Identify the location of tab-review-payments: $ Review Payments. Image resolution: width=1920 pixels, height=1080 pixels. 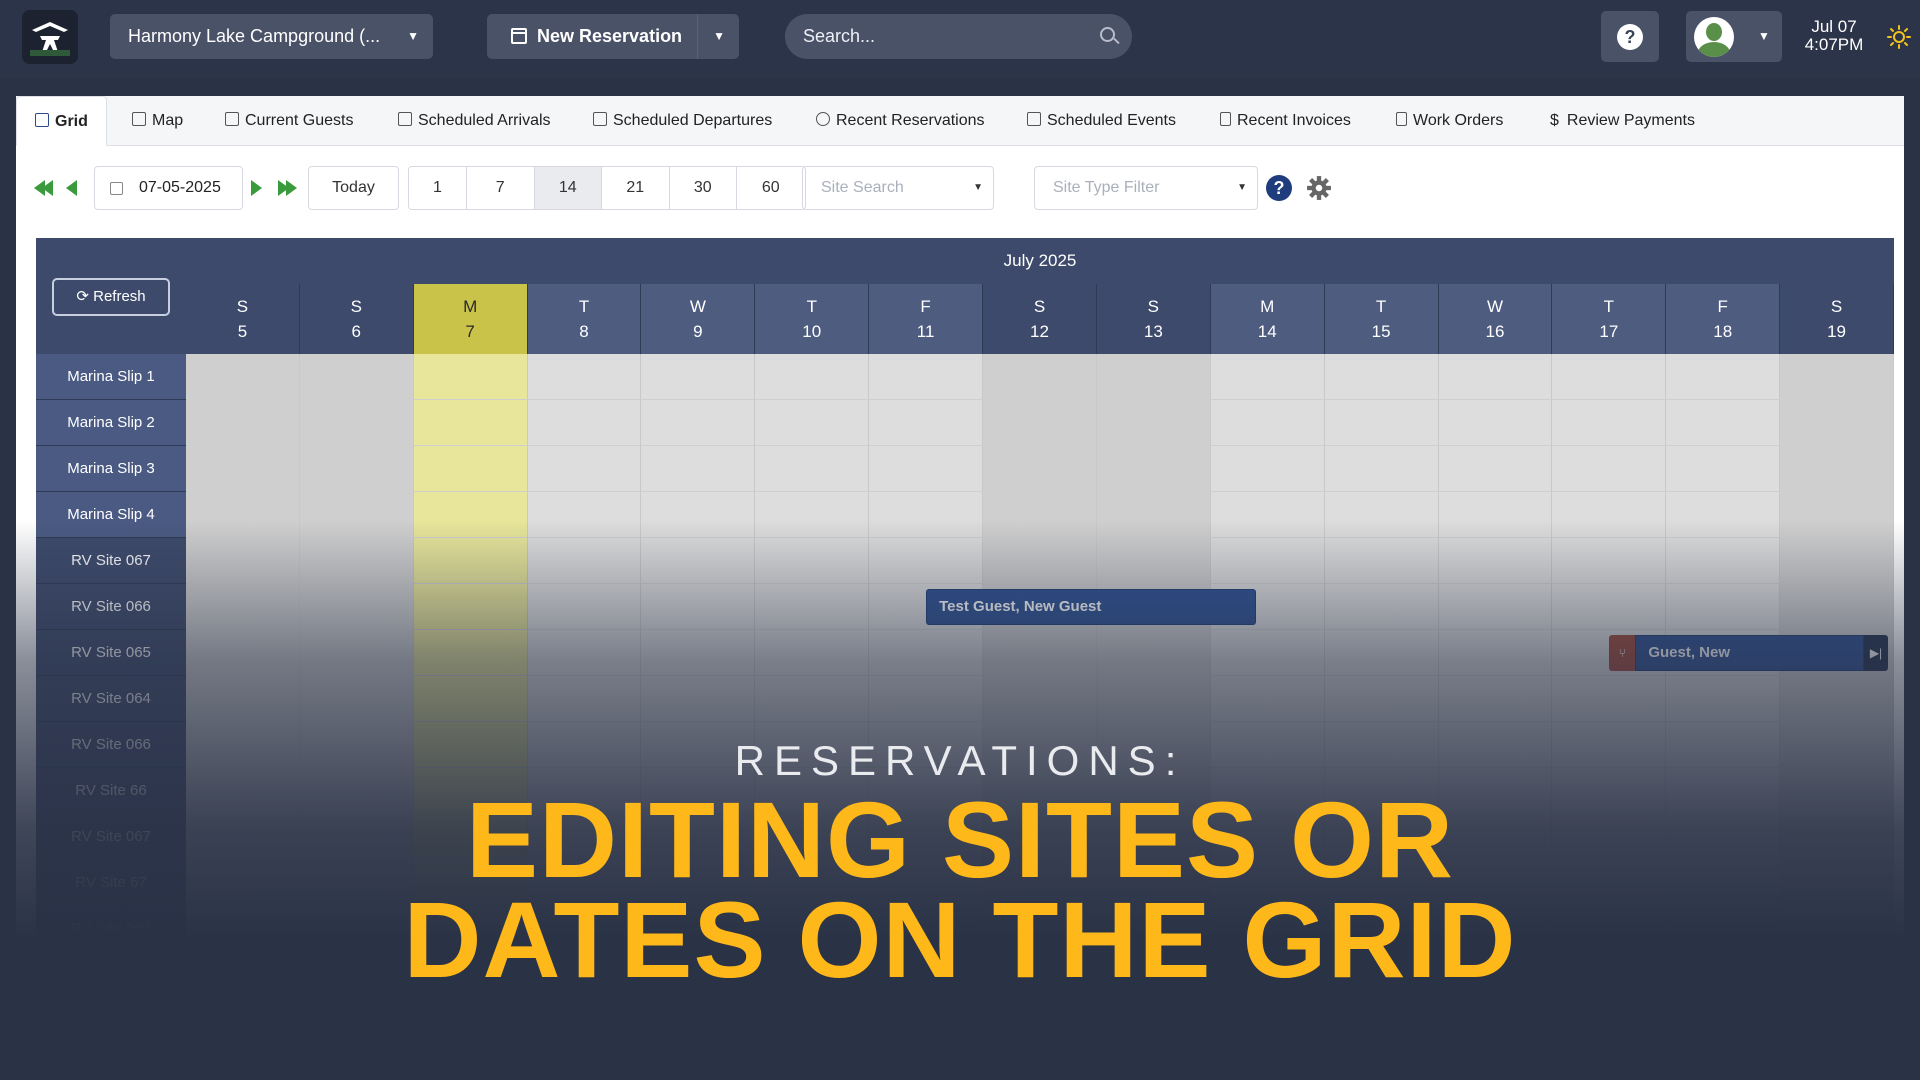
(1622, 121).